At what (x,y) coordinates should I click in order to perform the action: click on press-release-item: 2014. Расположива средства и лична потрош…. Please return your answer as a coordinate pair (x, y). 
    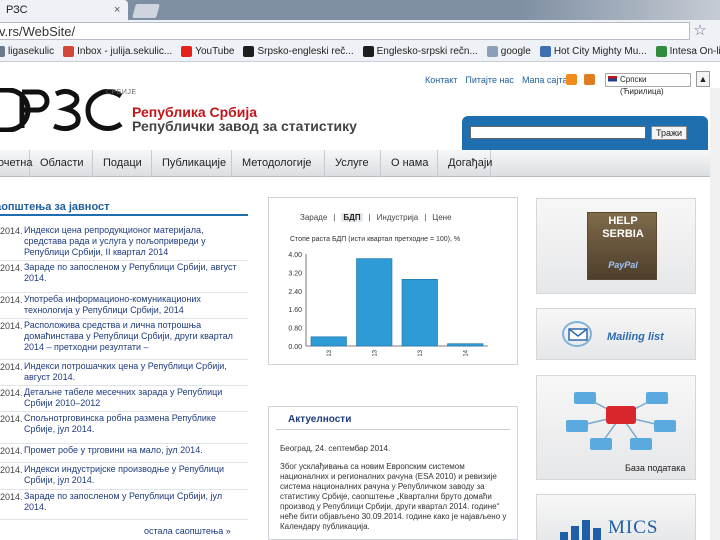
    Looking at the image, I should click on (124, 339).